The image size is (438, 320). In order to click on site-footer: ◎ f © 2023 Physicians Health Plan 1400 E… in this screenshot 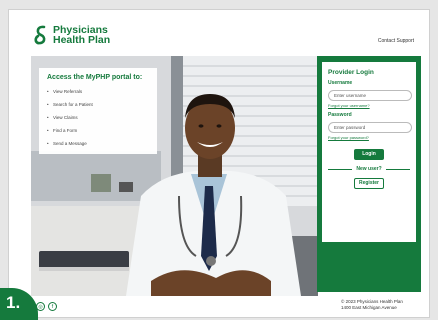, I will do `click(219, 307)`.